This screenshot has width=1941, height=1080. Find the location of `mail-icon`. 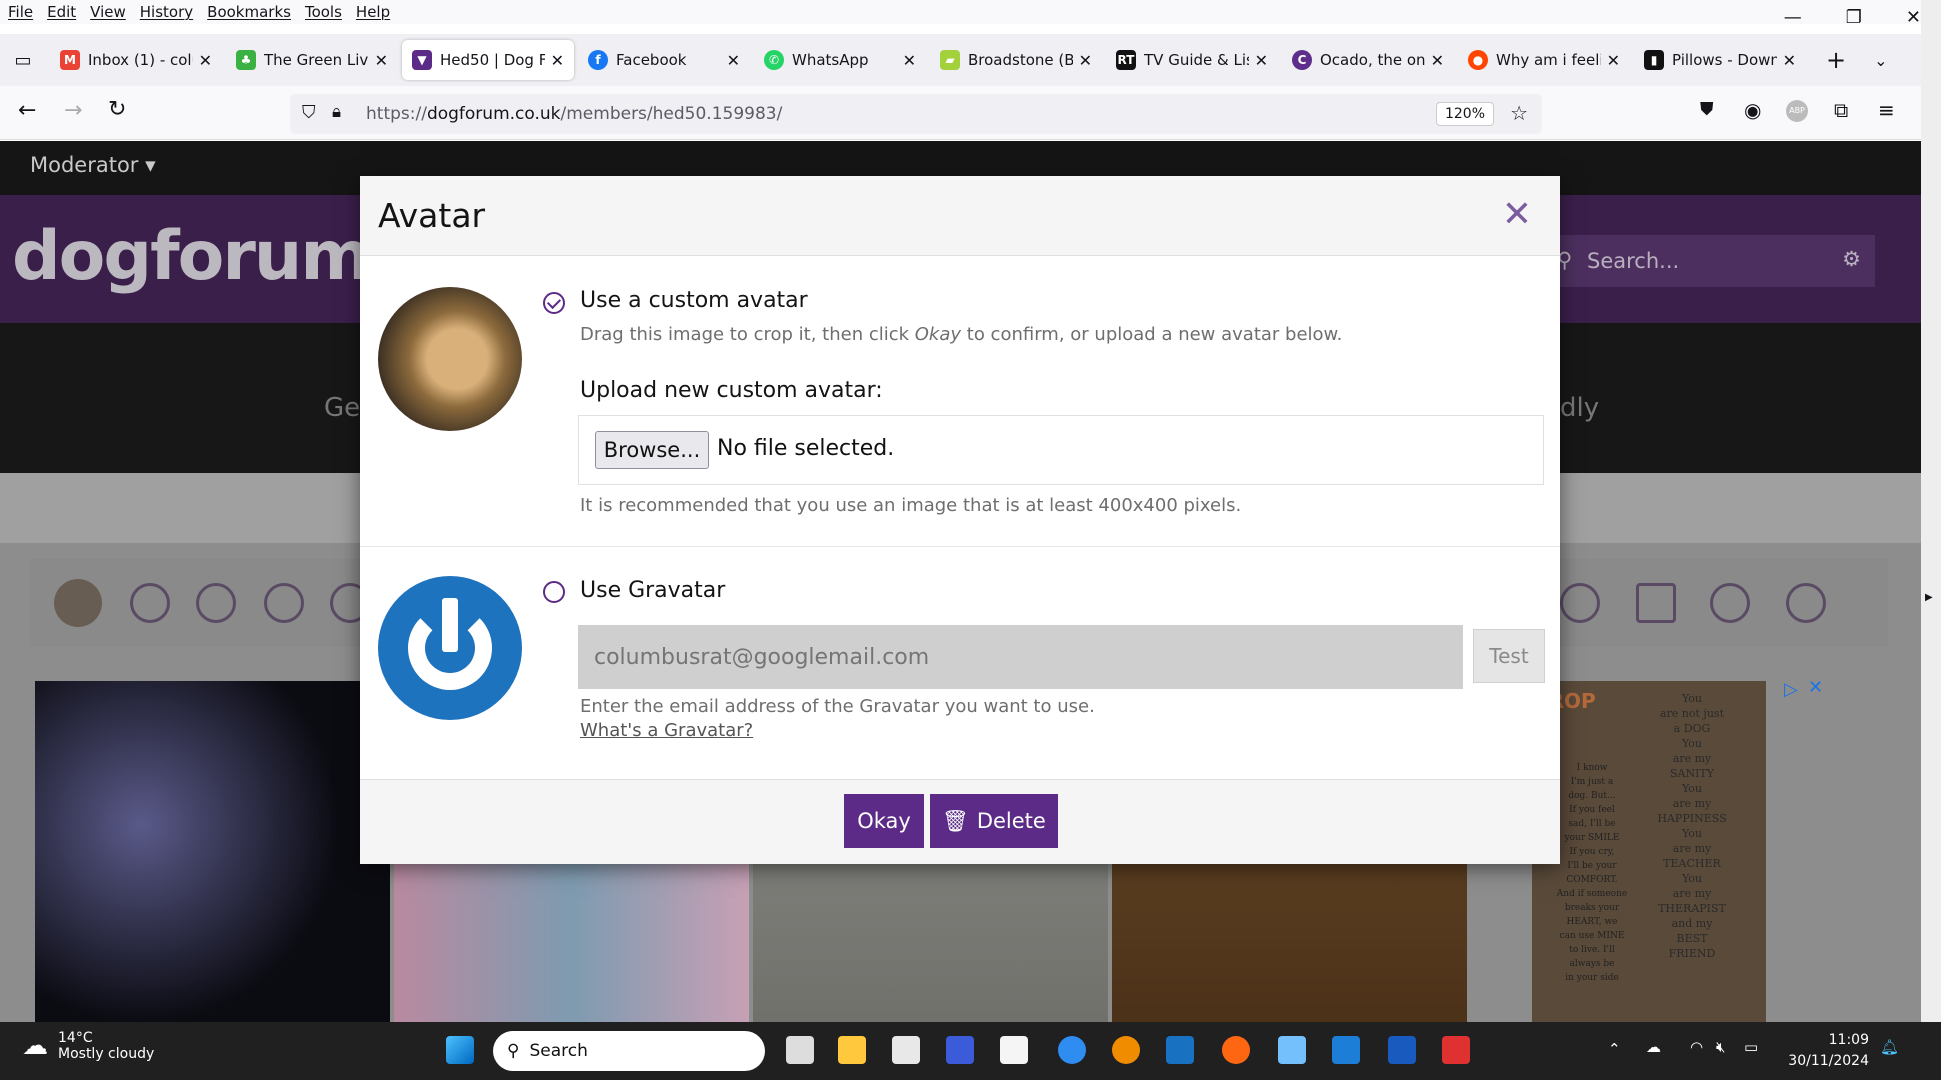

mail-icon is located at coordinates (1656, 603).